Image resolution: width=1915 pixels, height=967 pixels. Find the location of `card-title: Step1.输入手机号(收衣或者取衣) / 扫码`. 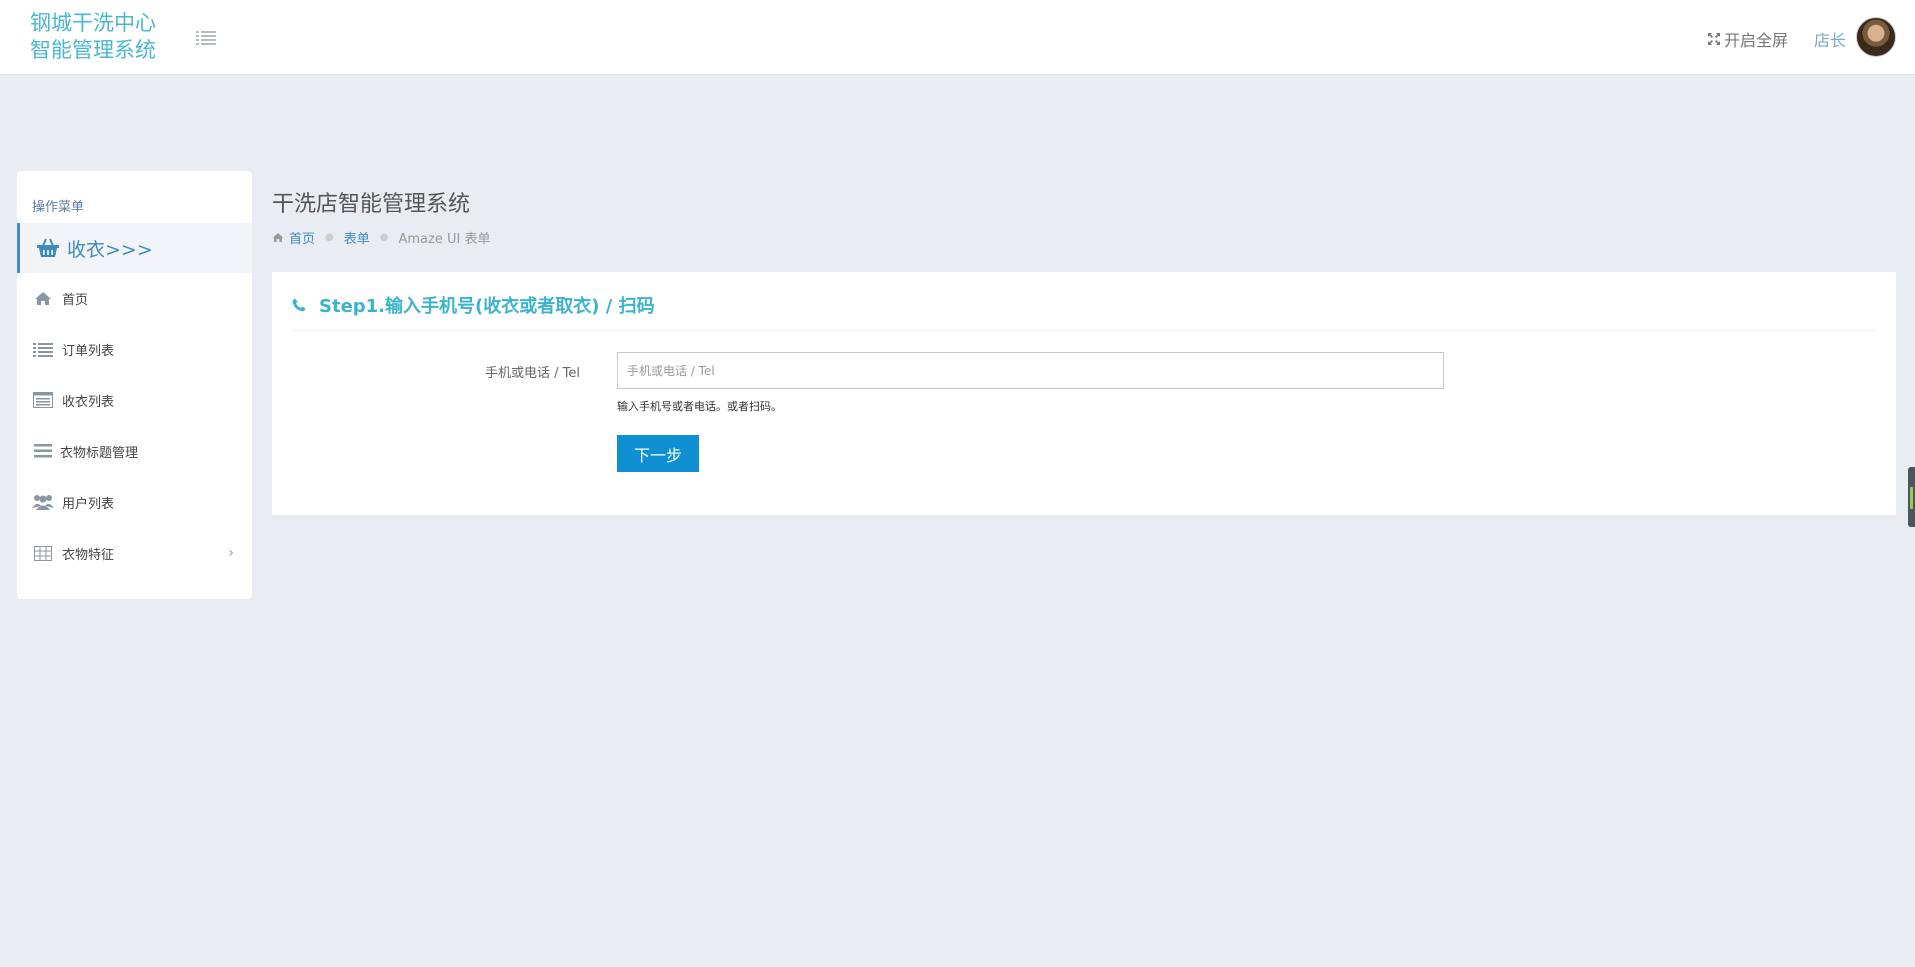

card-title: Step1.输入手机号(收衣或者取衣) / 扫码 is located at coordinates (473, 305).